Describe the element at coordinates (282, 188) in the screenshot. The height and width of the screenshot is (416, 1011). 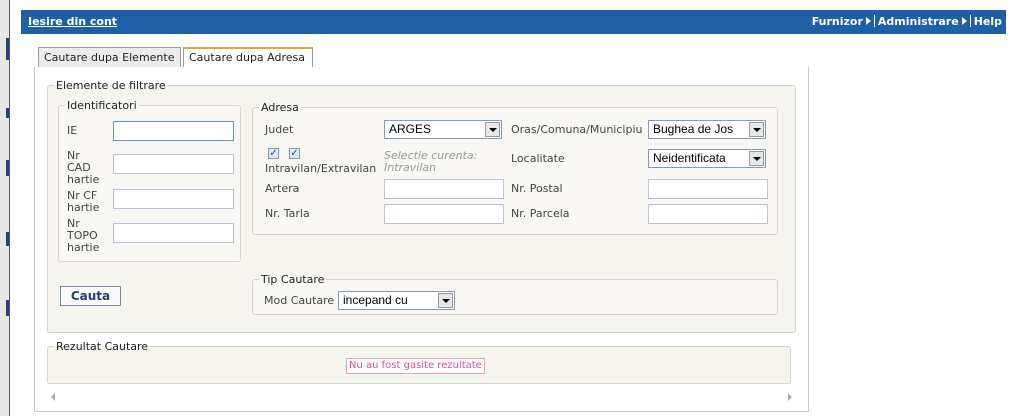
I see `artera-label: Artera` at that location.